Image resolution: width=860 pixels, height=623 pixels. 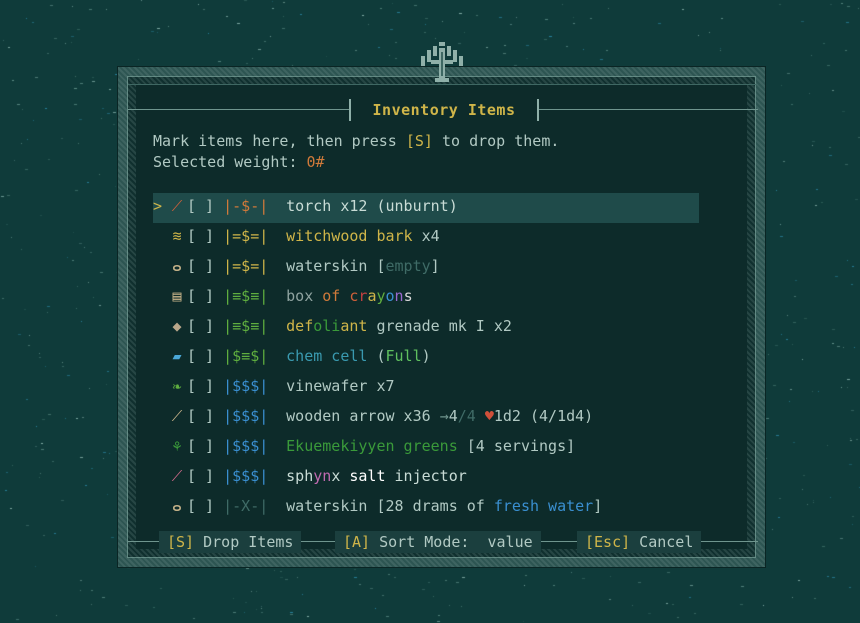 What do you see at coordinates (177, 236) in the screenshot?
I see `bark-icon: ≋` at bounding box center [177, 236].